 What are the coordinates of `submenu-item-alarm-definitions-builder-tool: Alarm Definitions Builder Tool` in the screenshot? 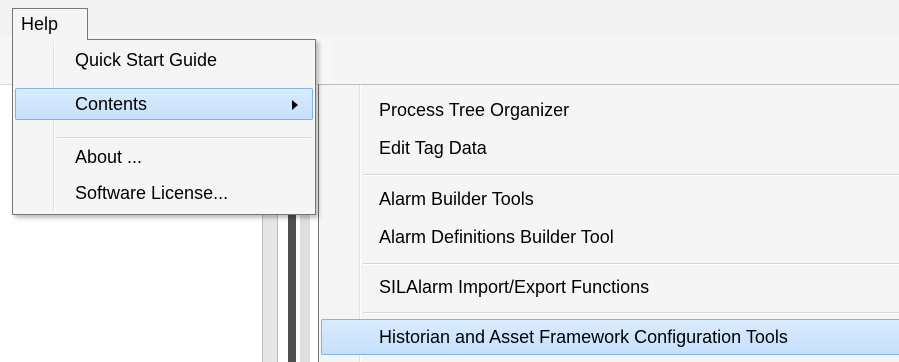 It's located at (610, 237).